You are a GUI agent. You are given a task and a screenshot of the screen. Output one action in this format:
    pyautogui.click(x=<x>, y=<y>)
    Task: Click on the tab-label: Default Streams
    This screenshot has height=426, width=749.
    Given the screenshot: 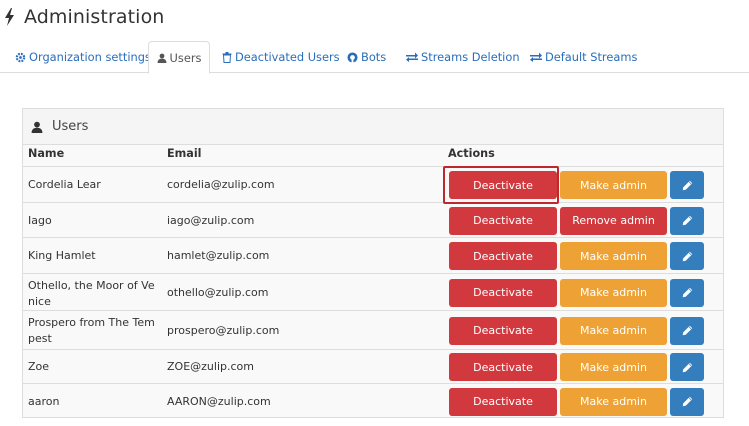 What is the action you would take?
    pyautogui.click(x=591, y=57)
    